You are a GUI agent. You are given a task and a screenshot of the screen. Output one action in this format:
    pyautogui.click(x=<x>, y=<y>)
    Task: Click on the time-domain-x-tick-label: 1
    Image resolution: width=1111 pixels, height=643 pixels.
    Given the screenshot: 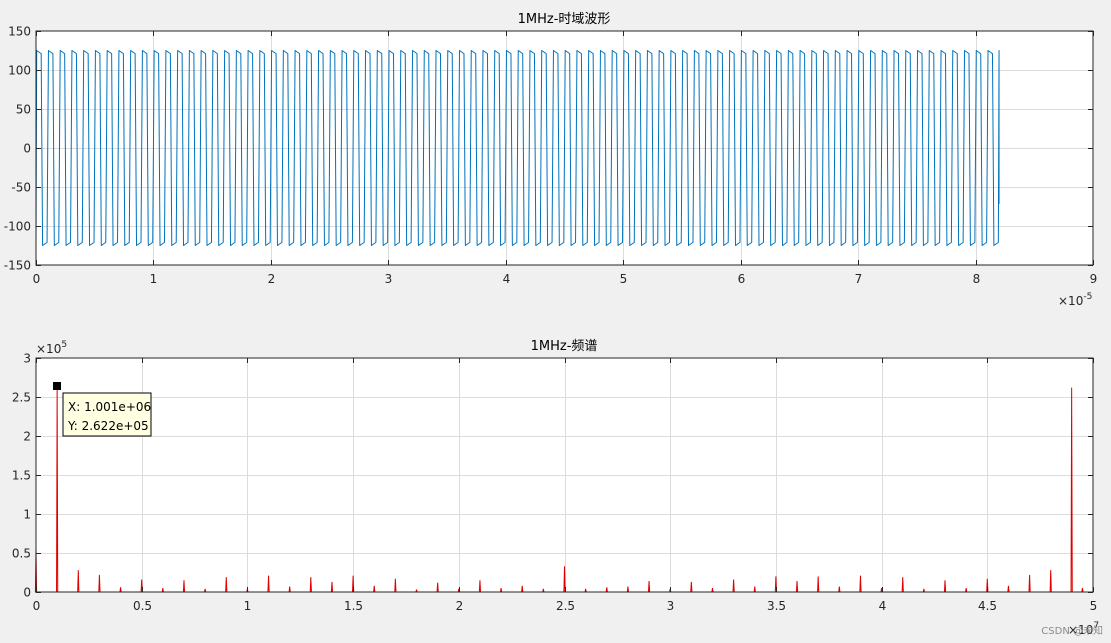 What is the action you would take?
    pyautogui.click(x=154, y=279)
    